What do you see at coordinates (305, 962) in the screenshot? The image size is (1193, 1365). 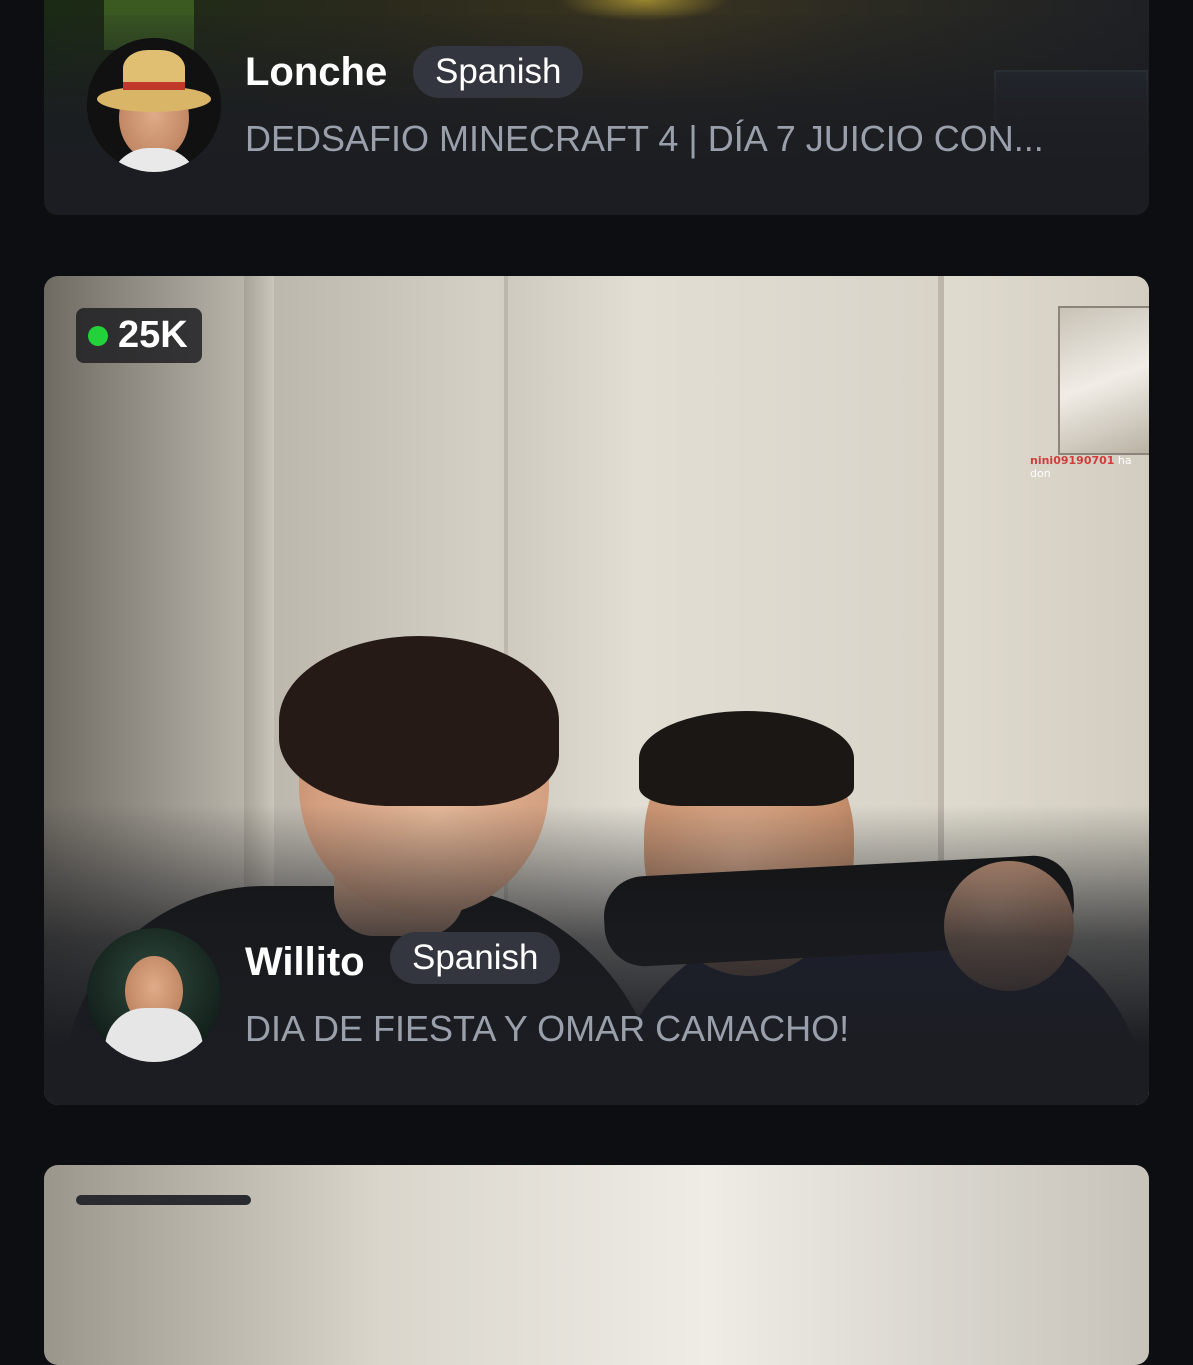 I see `streamer-name: Willito` at bounding box center [305, 962].